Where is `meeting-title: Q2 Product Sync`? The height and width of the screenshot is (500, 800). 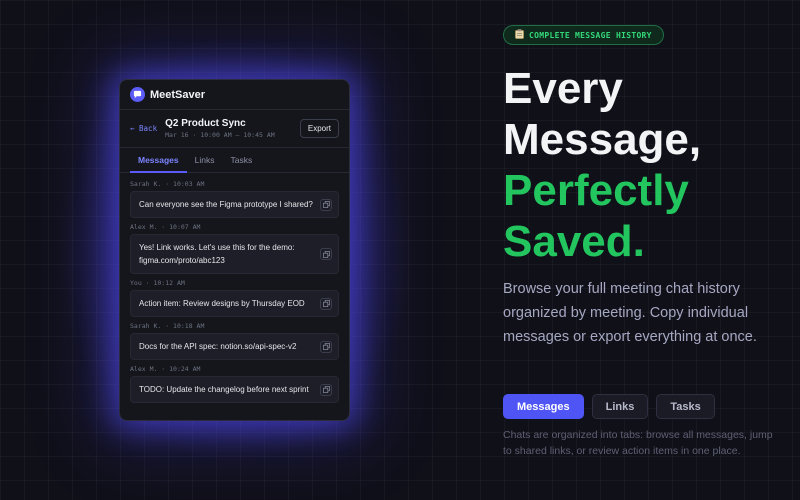
meeting-title: Q2 Product Sync is located at coordinates (205, 123).